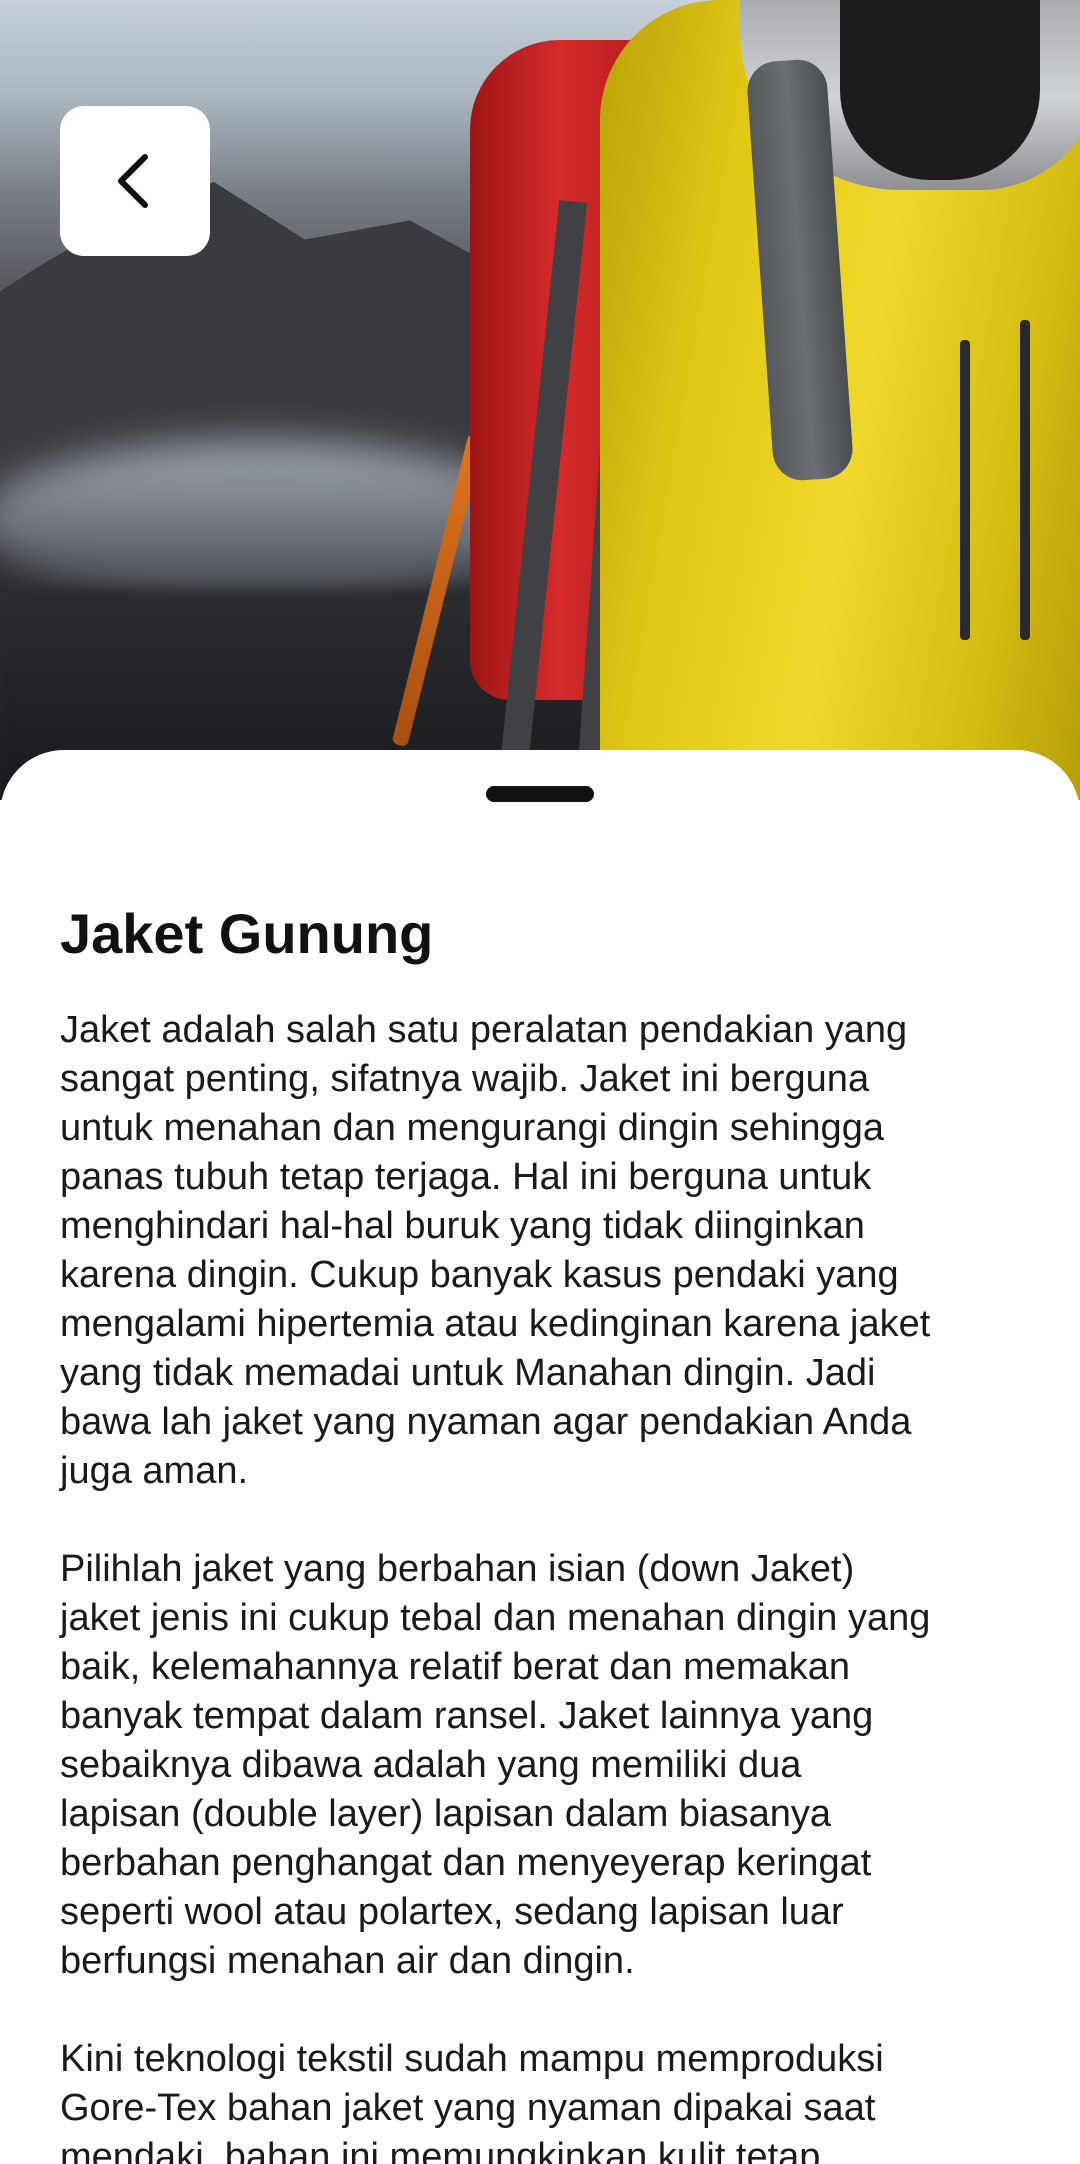  What do you see at coordinates (247, 933) in the screenshot?
I see `page-title: Jaket Gunung` at bounding box center [247, 933].